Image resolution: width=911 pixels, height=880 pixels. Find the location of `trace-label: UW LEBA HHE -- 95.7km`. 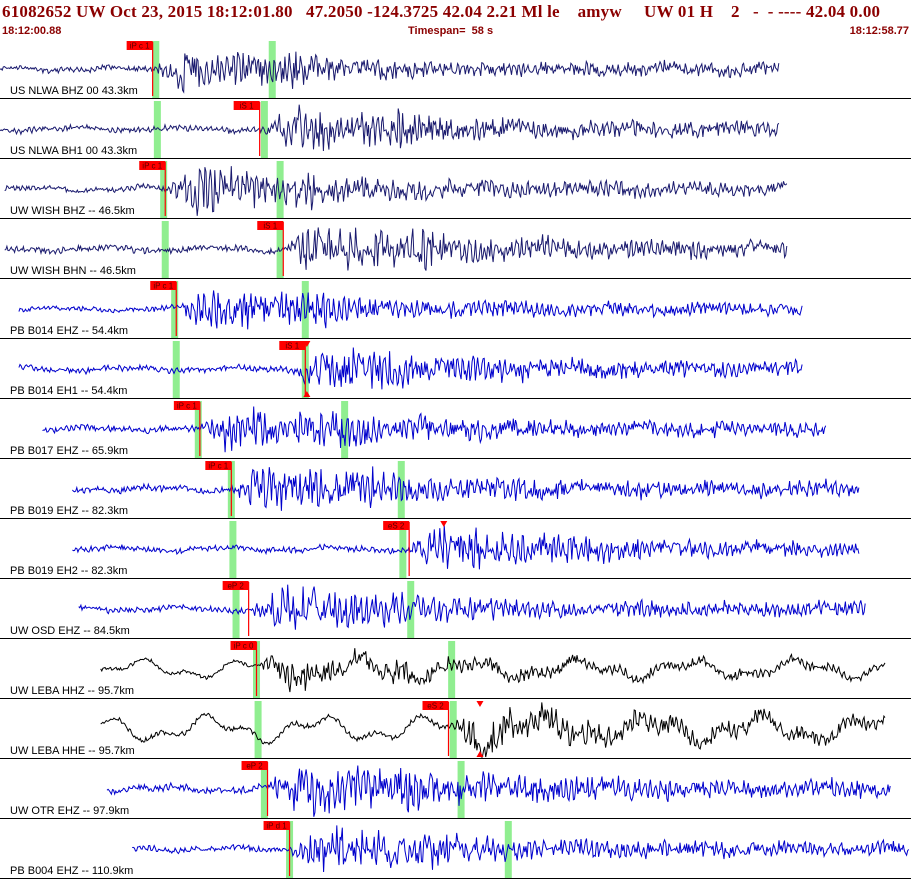

trace-label: UW LEBA HHE -- 95.7km is located at coordinates (72, 751).